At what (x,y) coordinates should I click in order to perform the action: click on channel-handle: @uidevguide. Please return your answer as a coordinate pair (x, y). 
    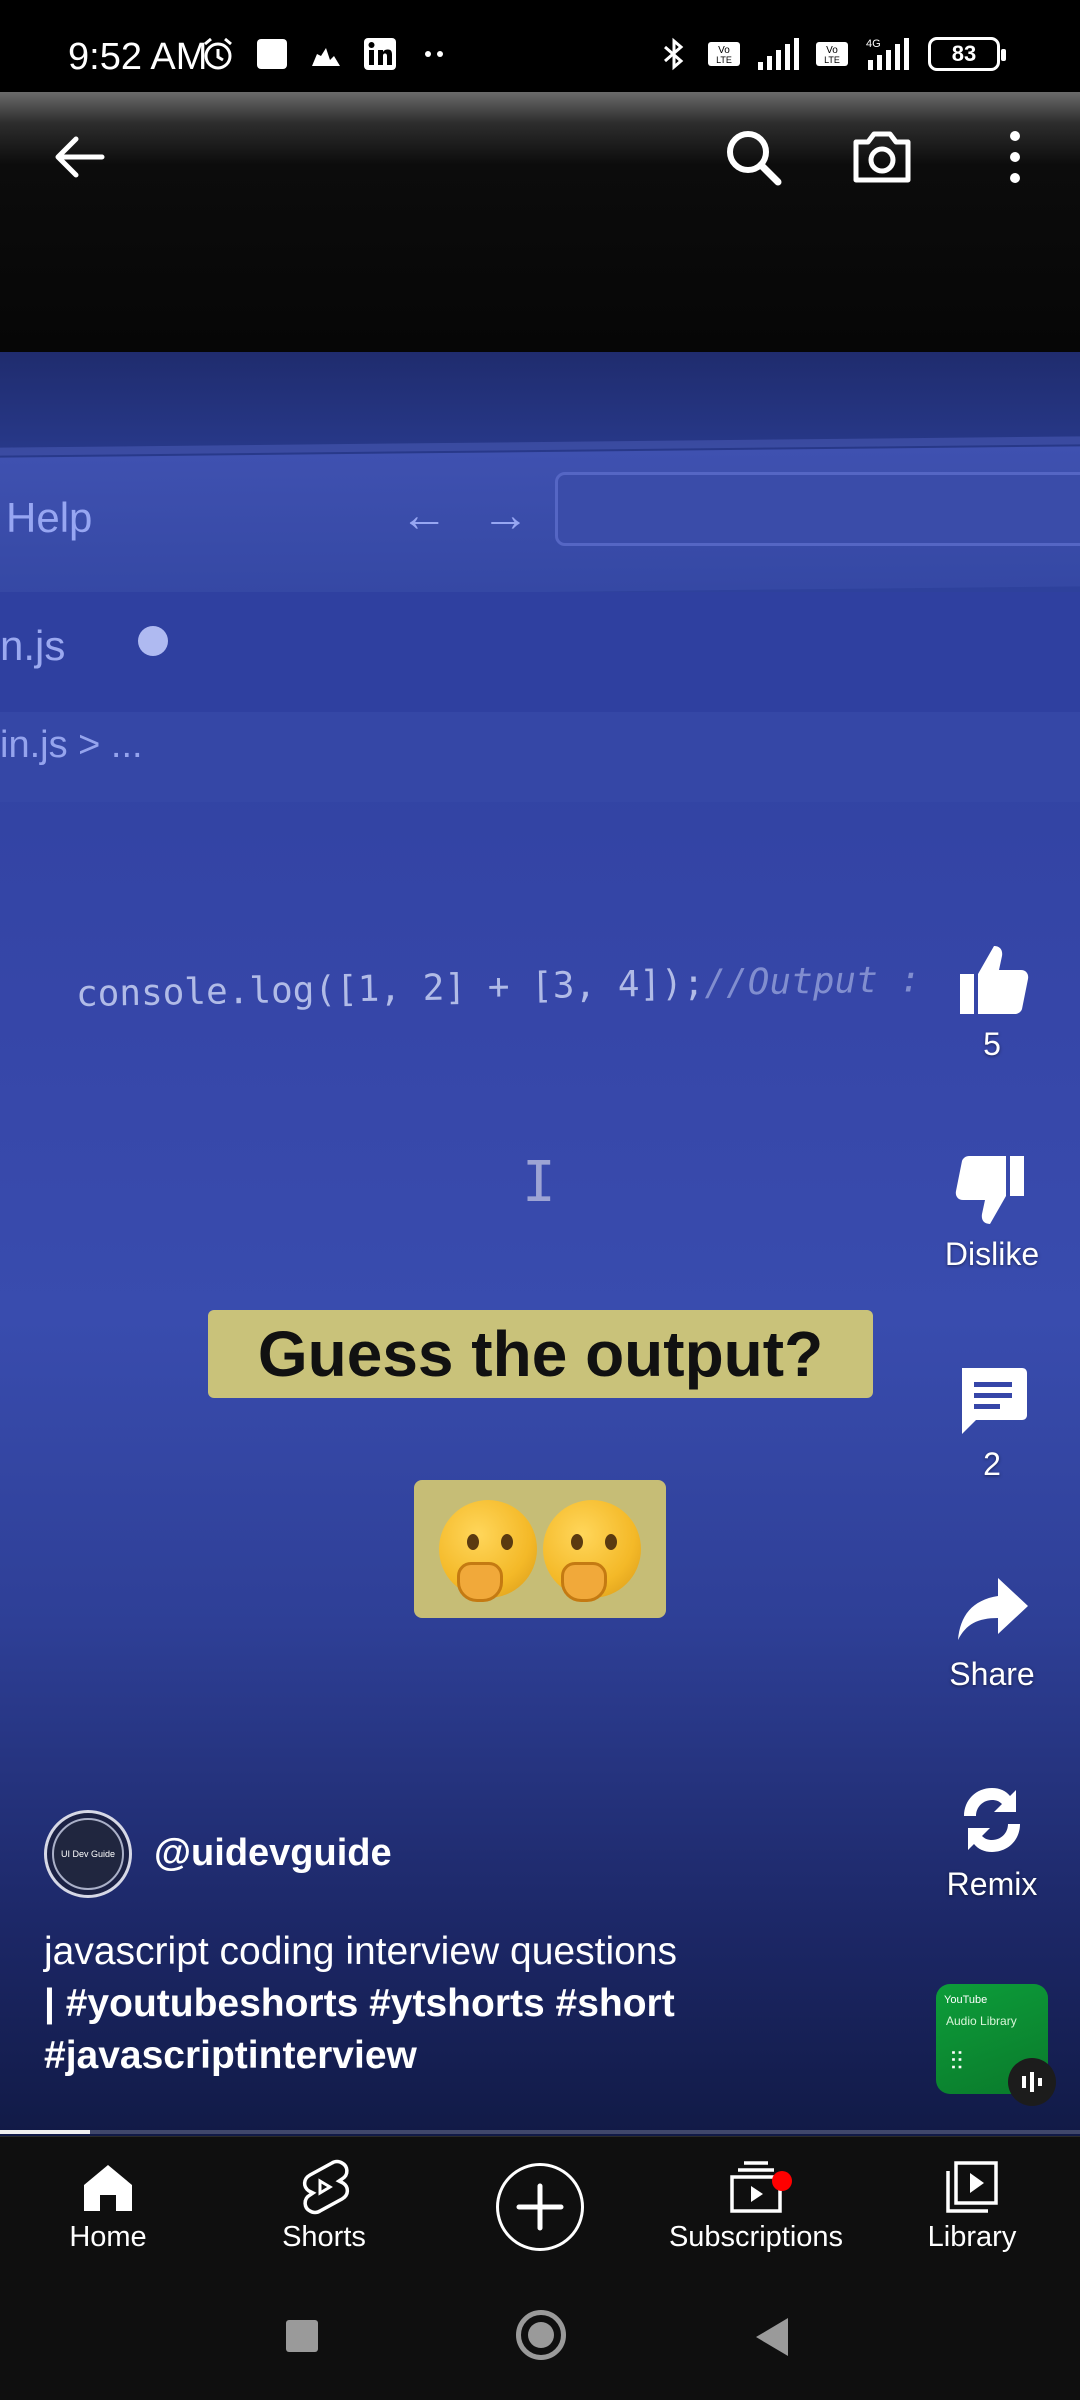
    Looking at the image, I should click on (273, 1853).